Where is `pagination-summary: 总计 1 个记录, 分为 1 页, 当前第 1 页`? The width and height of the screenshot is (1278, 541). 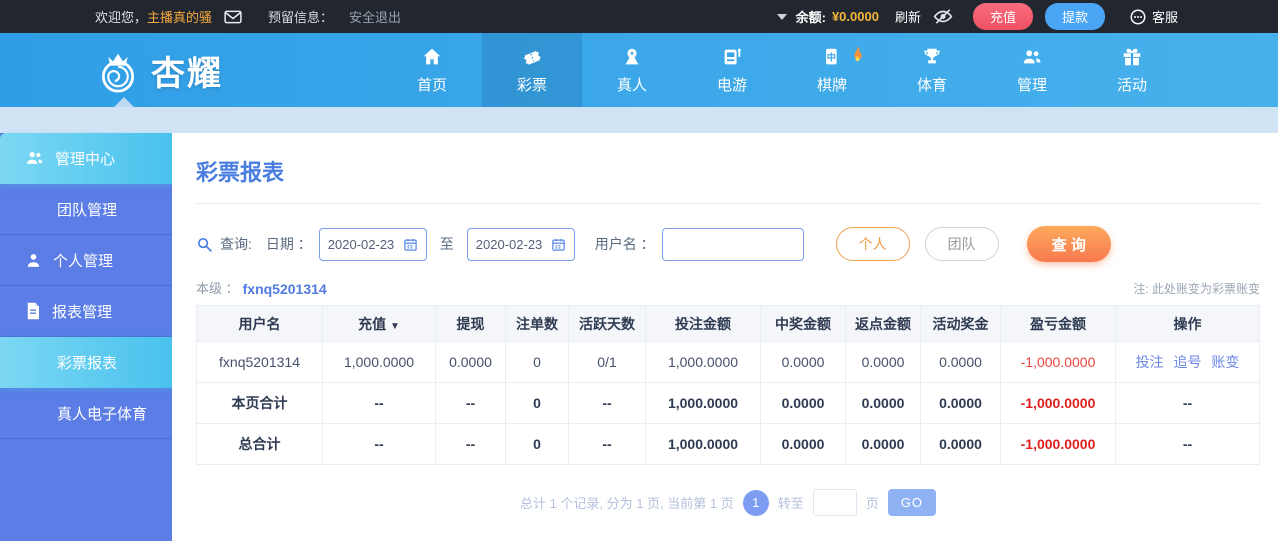
pagination-summary: 总计 1 个记录, 分为 1 页, 当前第 1 页 is located at coordinates (626, 503).